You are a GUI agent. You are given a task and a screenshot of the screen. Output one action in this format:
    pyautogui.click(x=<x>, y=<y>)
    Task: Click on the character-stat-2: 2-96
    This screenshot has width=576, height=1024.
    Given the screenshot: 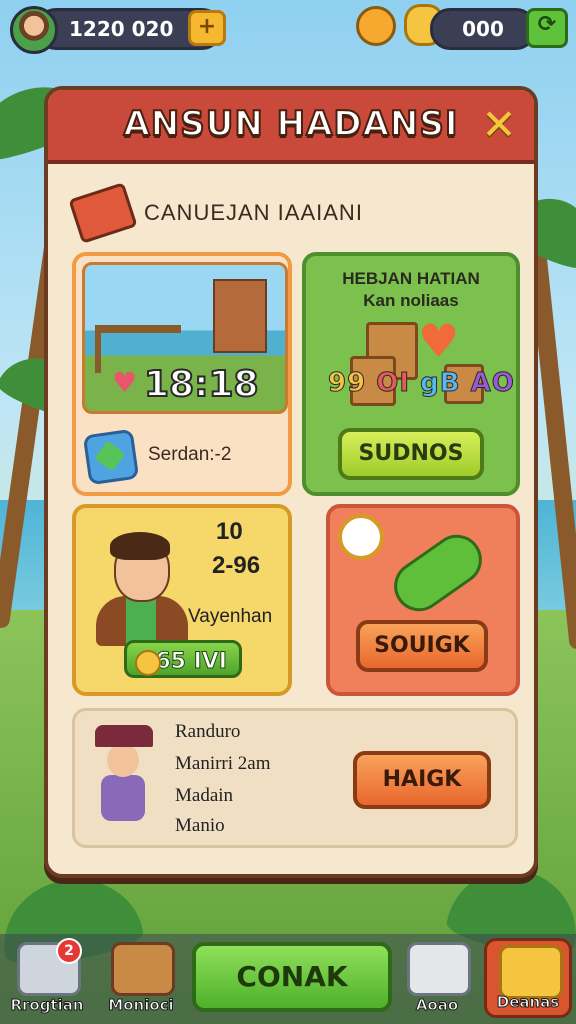 What is the action you would take?
    pyautogui.click(x=236, y=565)
    